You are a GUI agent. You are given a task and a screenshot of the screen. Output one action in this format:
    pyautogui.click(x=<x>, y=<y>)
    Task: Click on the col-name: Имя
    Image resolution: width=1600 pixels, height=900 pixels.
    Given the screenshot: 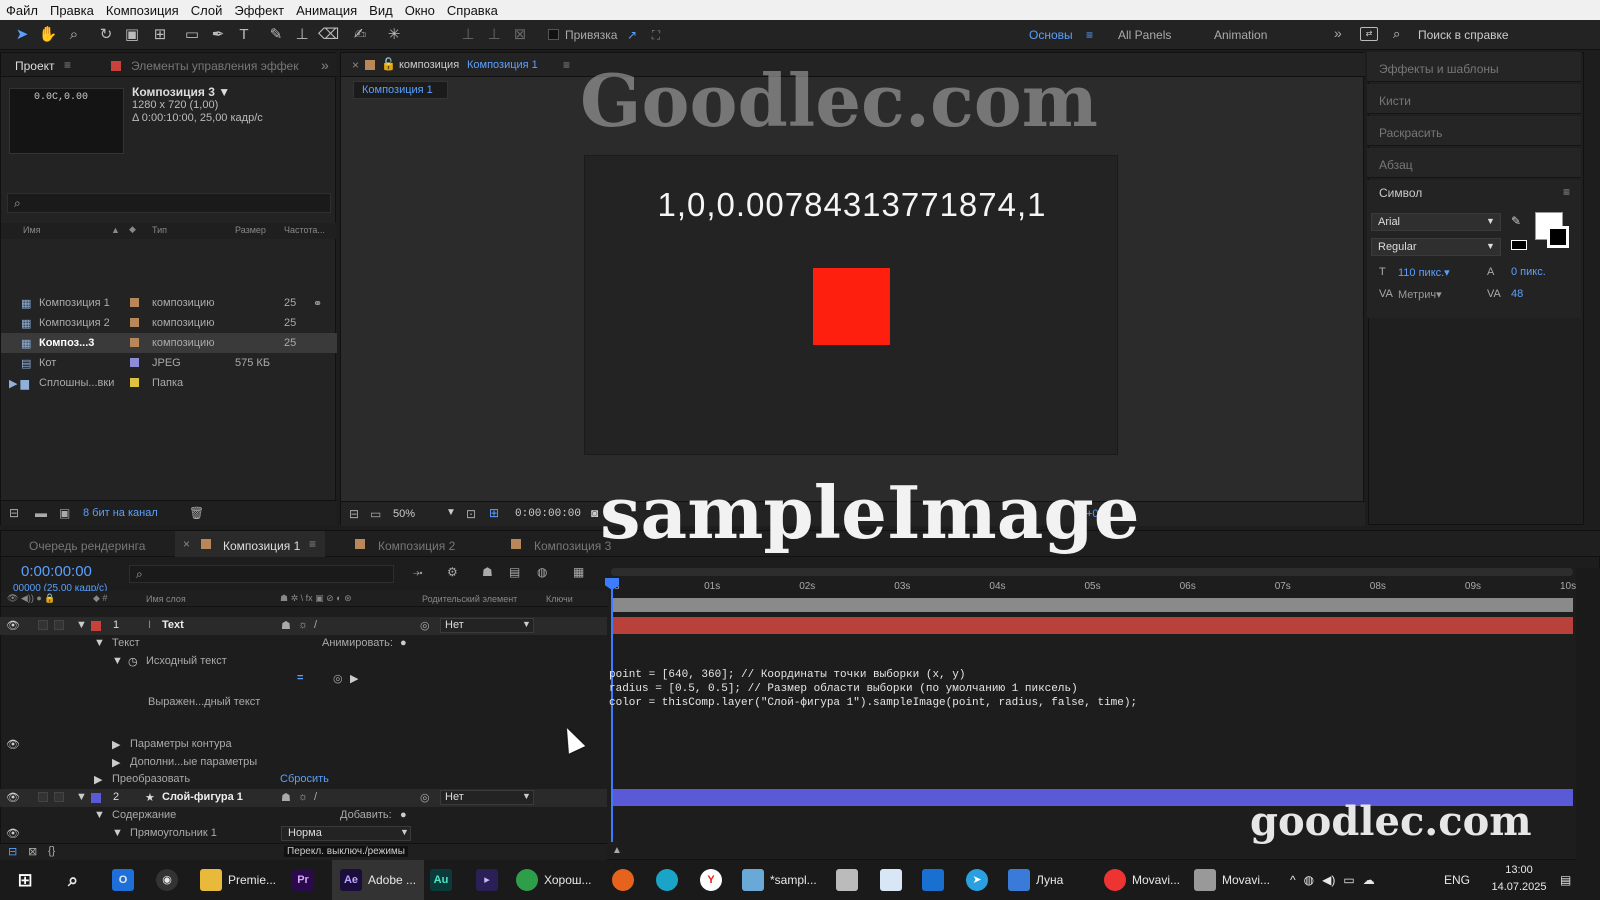 What is the action you would take?
    pyautogui.click(x=32, y=230)
    